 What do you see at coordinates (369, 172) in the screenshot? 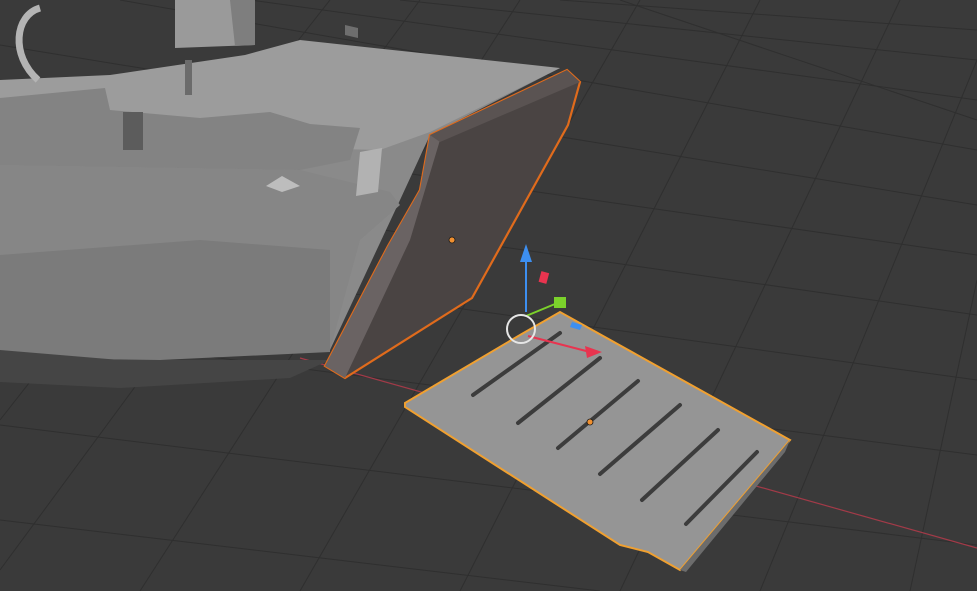
I see `hull-vent` at bounding box center [369, 172].